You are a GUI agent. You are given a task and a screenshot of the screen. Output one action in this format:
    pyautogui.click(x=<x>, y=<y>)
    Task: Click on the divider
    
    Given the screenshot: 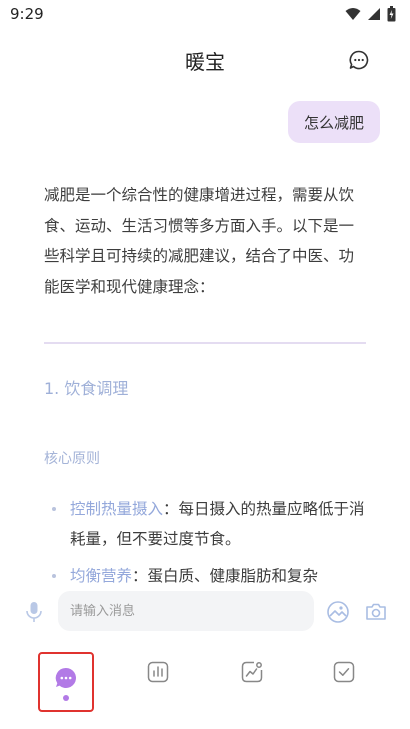 What is the action you would take?
    pyautogui.click(x=205, y=343)
    